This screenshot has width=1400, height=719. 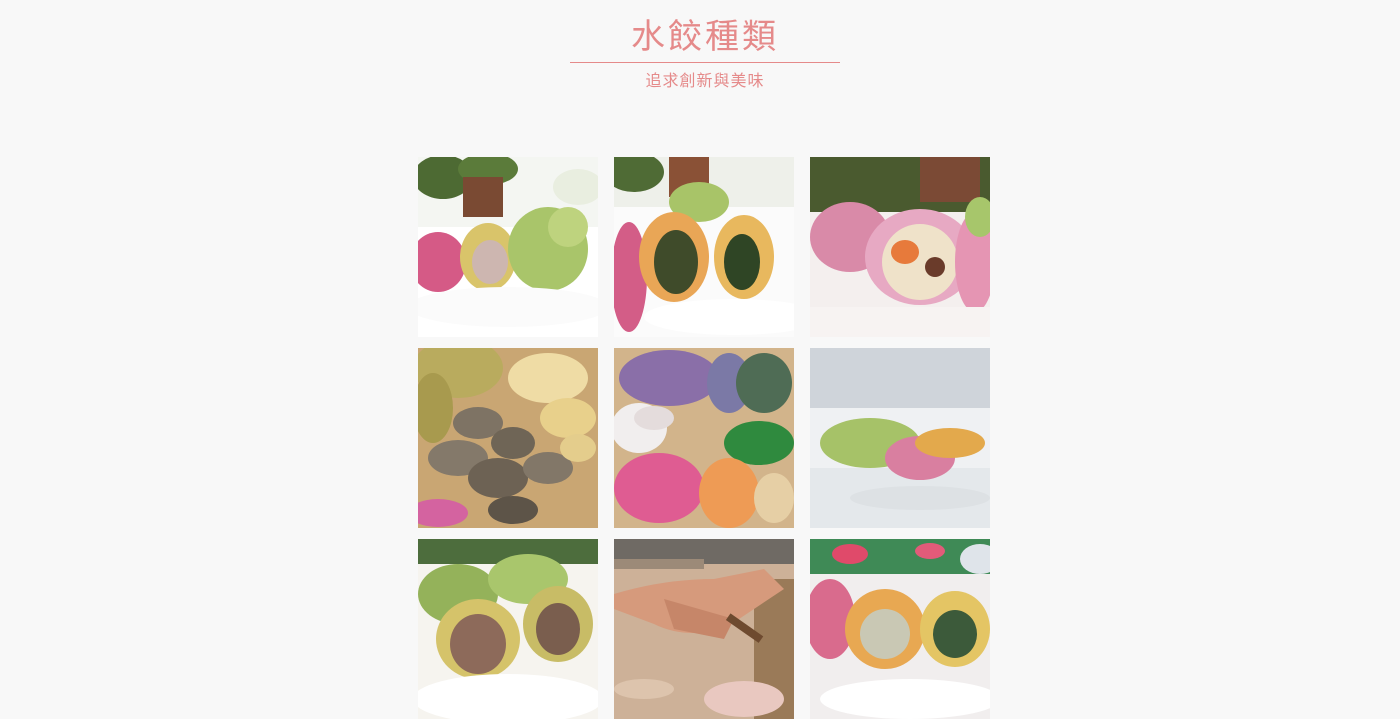 I want to click on title-divider, so click(x=705, y=62).